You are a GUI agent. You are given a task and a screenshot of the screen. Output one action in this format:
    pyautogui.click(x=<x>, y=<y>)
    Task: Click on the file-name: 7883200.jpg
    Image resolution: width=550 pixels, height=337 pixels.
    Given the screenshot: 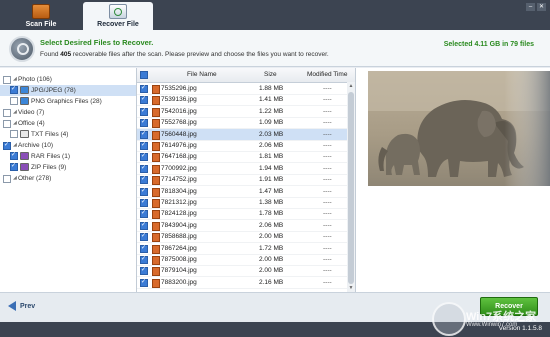 What is the action you would take?
    pyautogui.click(x=179, y=282)
    